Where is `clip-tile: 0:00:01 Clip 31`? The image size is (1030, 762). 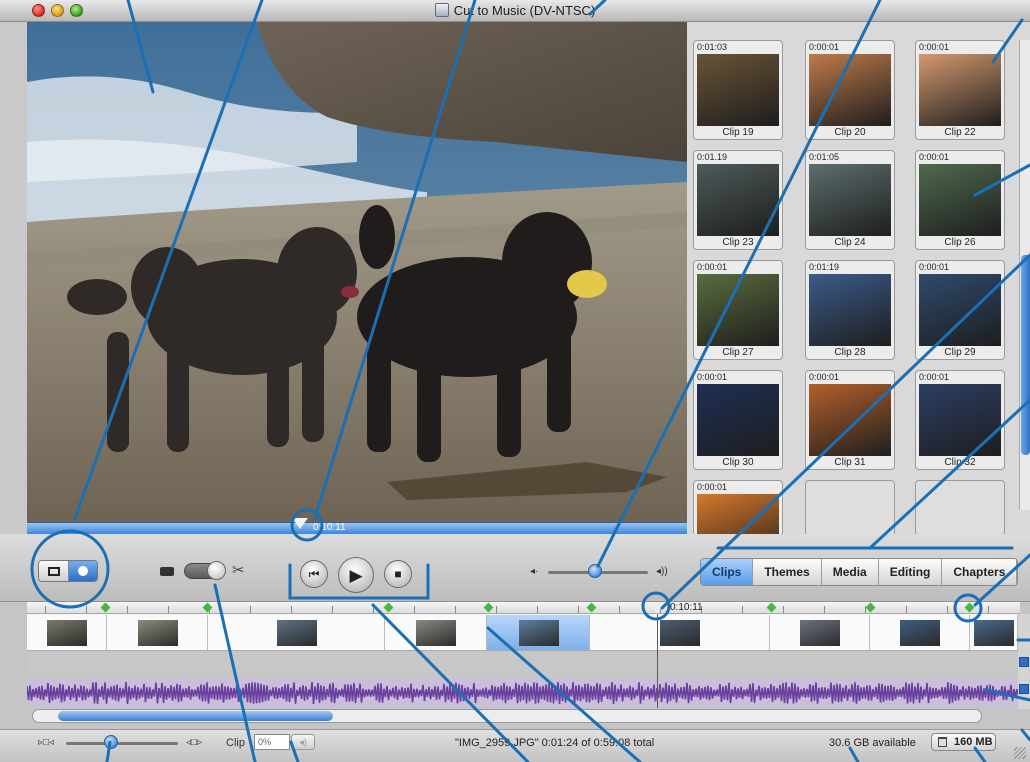 clip-tile: 0:00:01 Clip 31 is located at coordinates (850, 420).